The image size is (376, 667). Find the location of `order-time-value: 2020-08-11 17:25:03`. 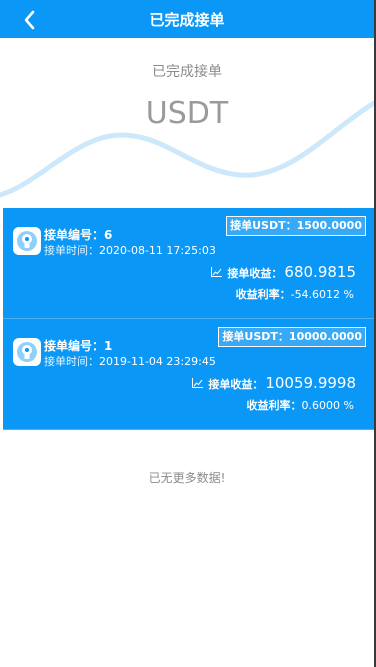

order-time-value: 2020-08-11 17:25:03 is located at coordinates (157, 250).